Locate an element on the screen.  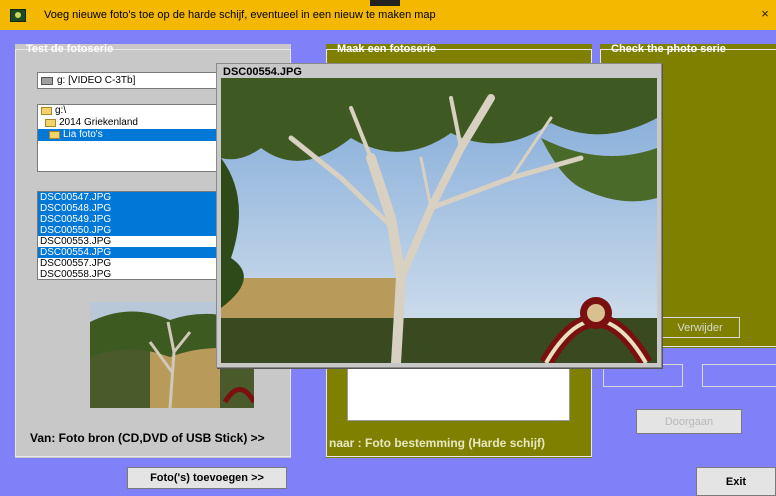
directory-item: g:\ is located at coordinates (132, 111).